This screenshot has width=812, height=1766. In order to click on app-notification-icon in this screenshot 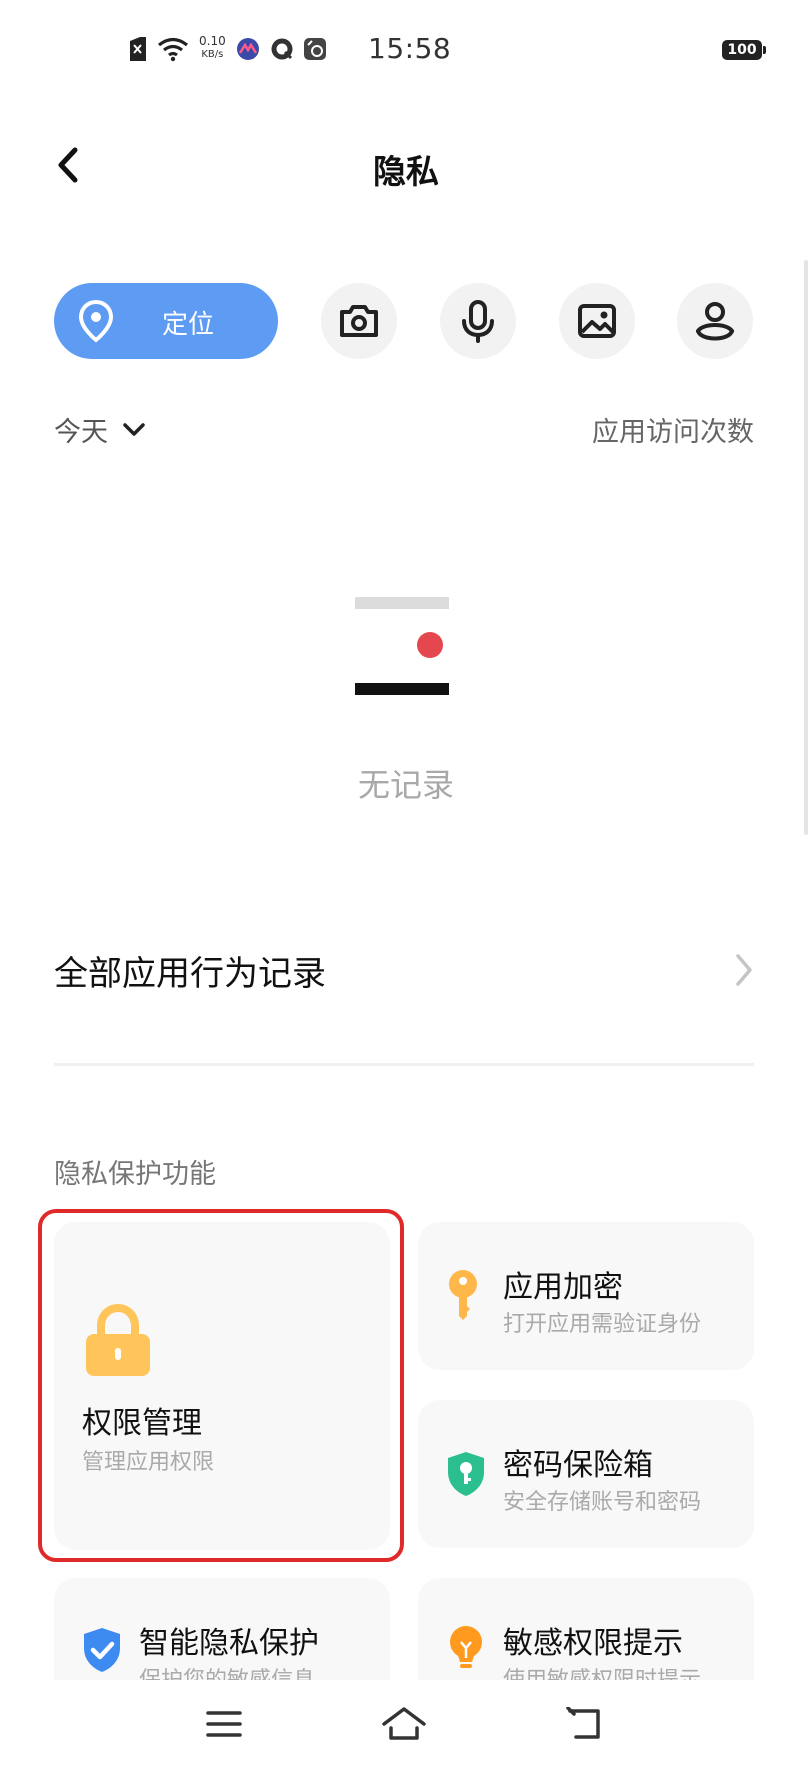, I will do `click(248, 49)`.